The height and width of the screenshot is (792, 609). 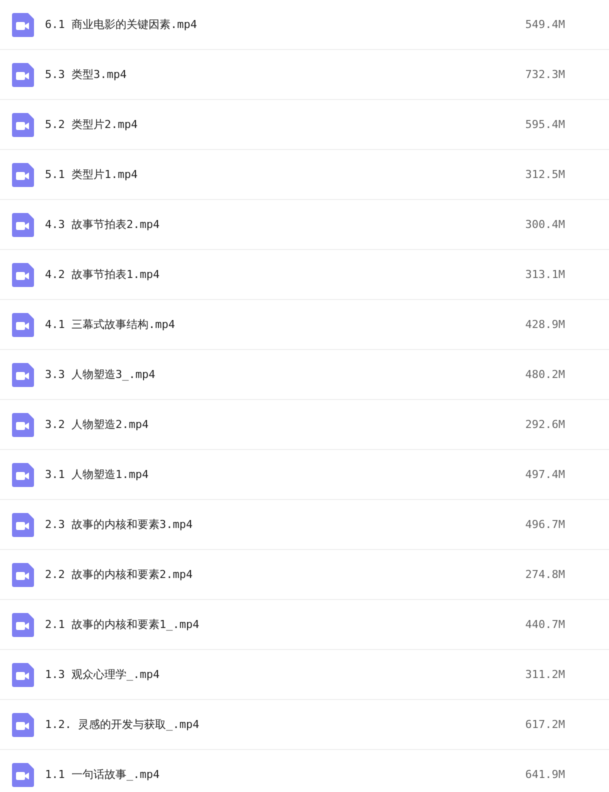 What do you see at coordinates (545, 674) in the screenshot?
I see `file-size: 311.2M` at bounding box center [545, 674].